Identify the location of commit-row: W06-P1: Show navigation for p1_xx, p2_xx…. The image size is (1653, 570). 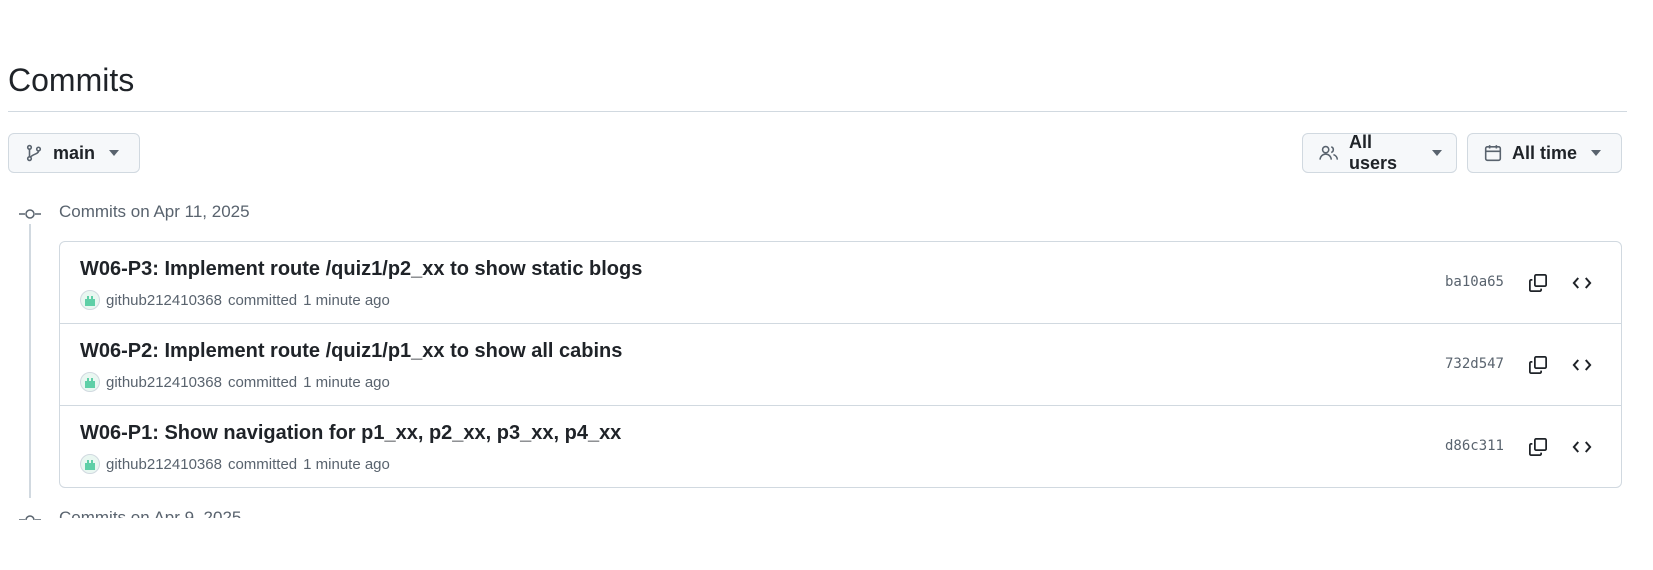
(840, 446).